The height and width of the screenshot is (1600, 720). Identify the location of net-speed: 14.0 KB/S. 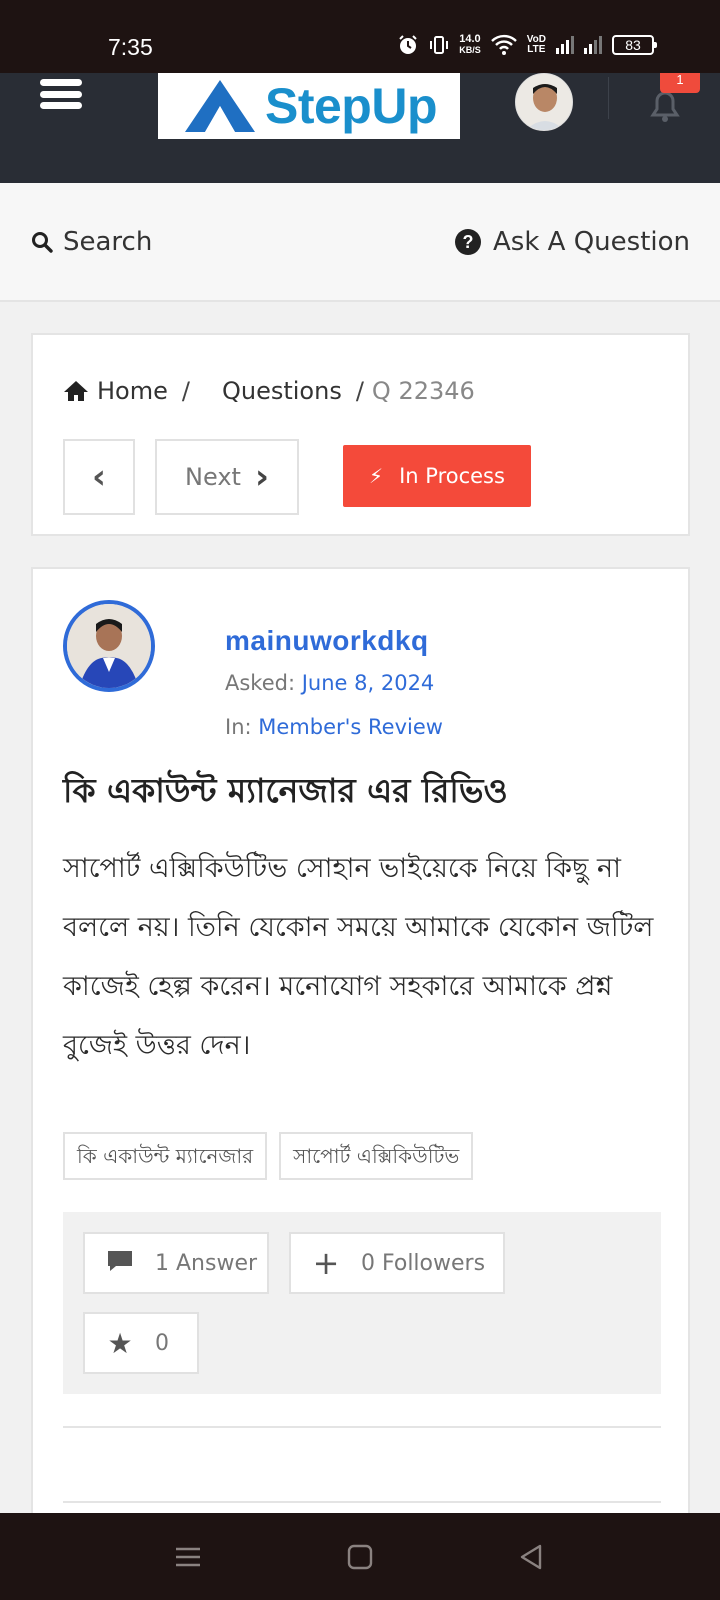
(470, 45).